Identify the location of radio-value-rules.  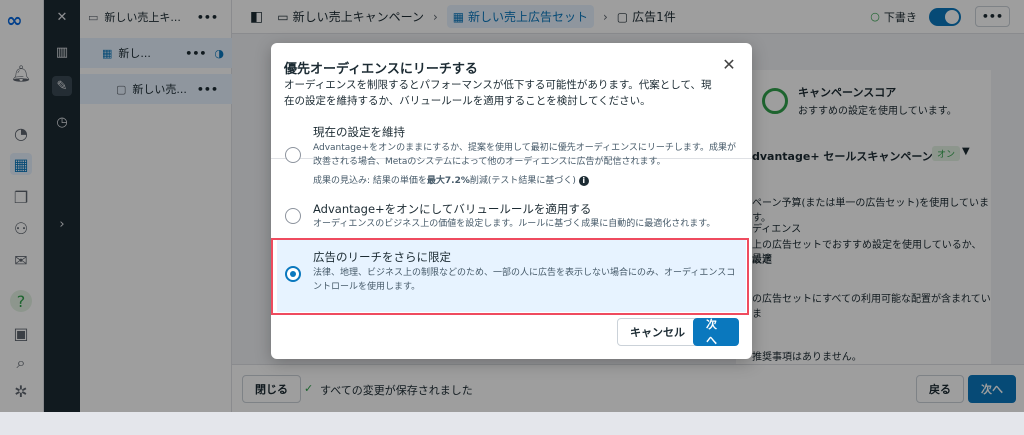
(293, 216).